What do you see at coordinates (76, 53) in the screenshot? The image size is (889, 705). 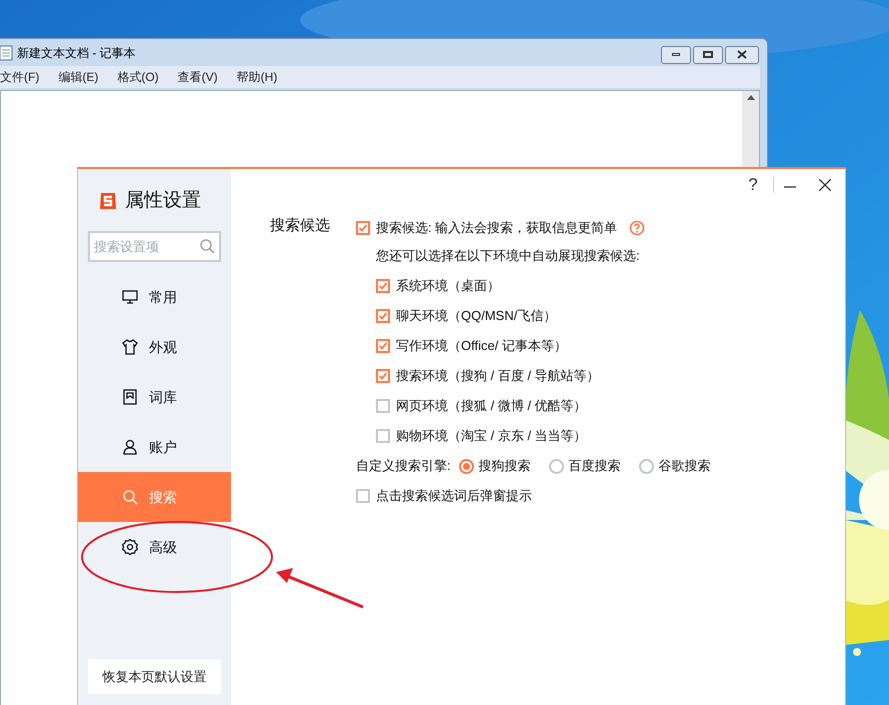 I see `window-title: 新建文本文档 - 记事本` at bounding box center [76, 53].